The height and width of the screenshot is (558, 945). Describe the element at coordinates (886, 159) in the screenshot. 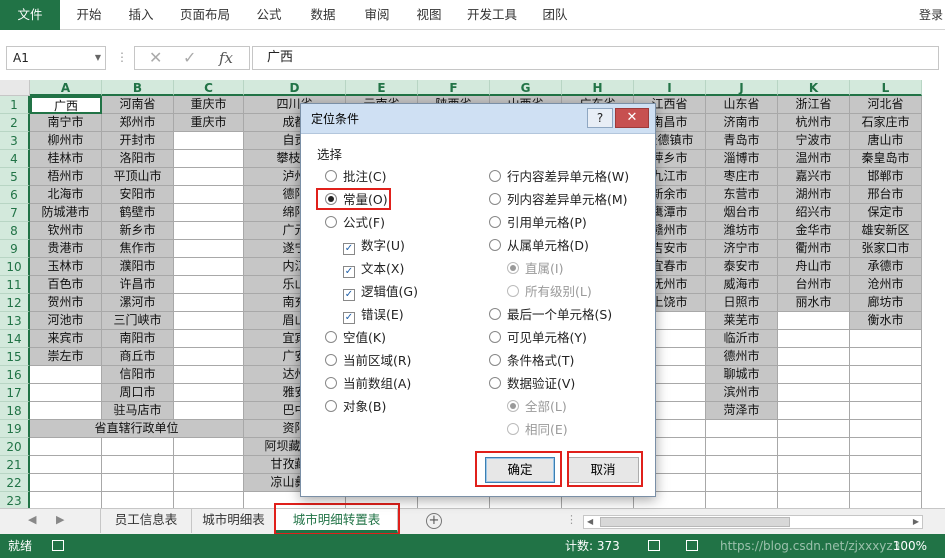

I see `cell-L4: 秦皇岛市` at that location.